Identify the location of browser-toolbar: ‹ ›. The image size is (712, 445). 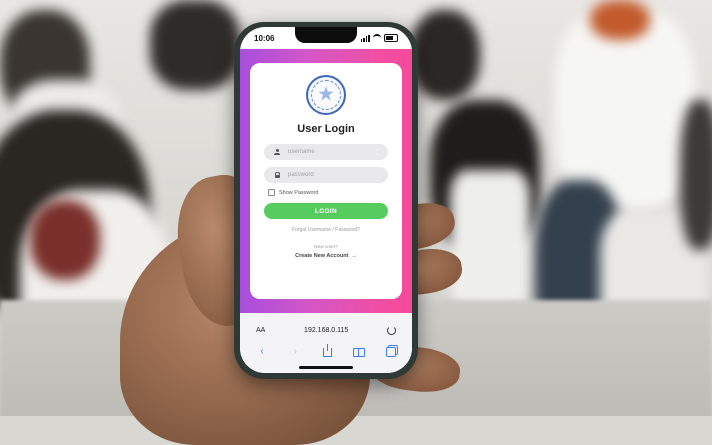
(326, 351).